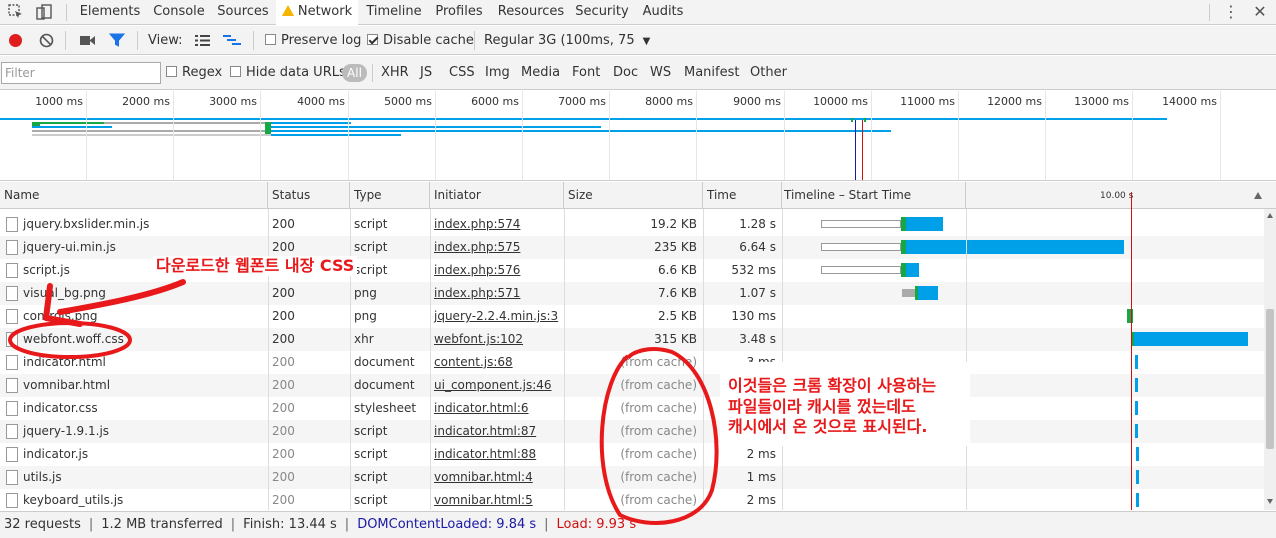  What do you see at coordinates (44, 12) in the screenshot?
I see `device-toolbar-icon` at bounding box center [44, 12].